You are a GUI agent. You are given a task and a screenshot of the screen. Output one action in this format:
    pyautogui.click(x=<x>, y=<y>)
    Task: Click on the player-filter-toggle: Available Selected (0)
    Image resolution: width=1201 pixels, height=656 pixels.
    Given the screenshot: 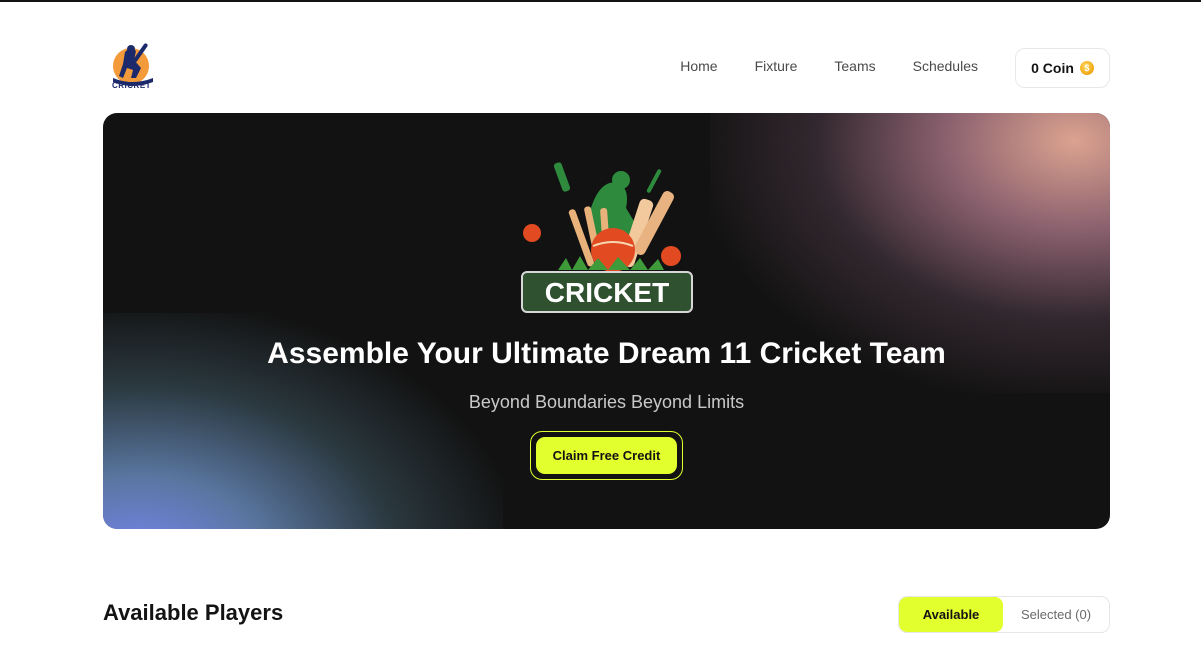 What is the action you would take?
    pyautogui.click(x=1004, y=614)
    